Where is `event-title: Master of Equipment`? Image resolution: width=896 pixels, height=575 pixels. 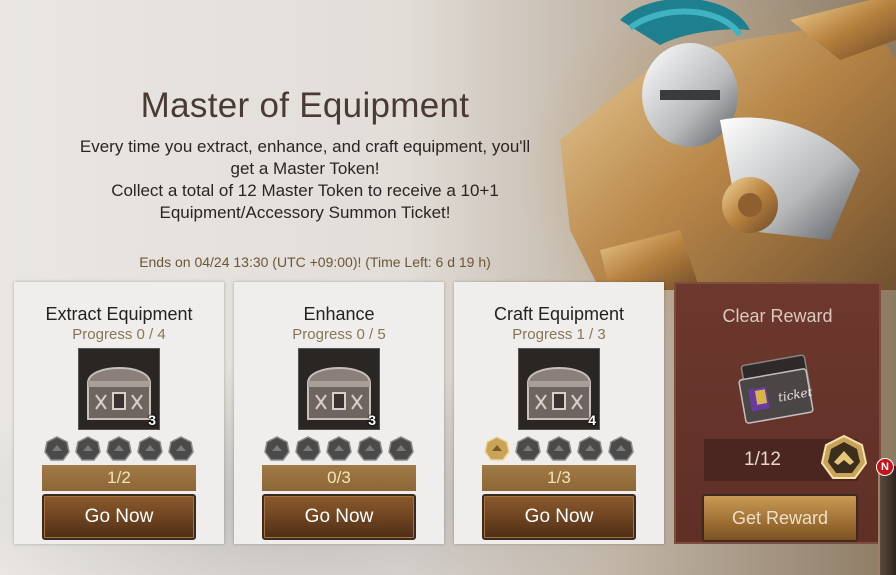
event-title: Master of Equipment is located at coordinates (305, 105).